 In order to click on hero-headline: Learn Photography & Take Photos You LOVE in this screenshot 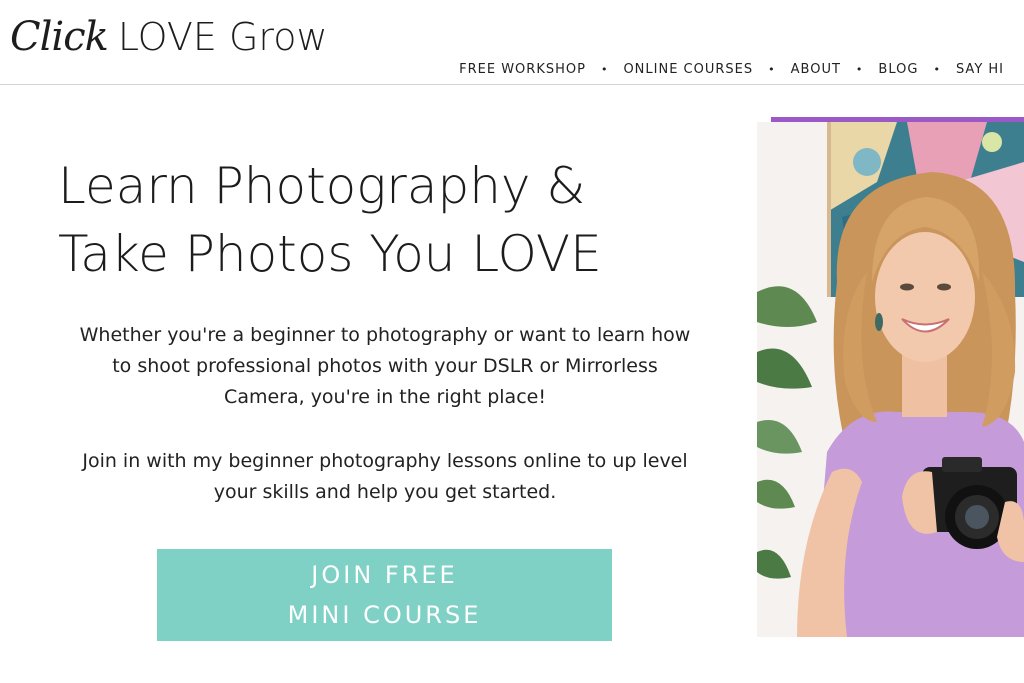, I will do `click(388, 220)`.